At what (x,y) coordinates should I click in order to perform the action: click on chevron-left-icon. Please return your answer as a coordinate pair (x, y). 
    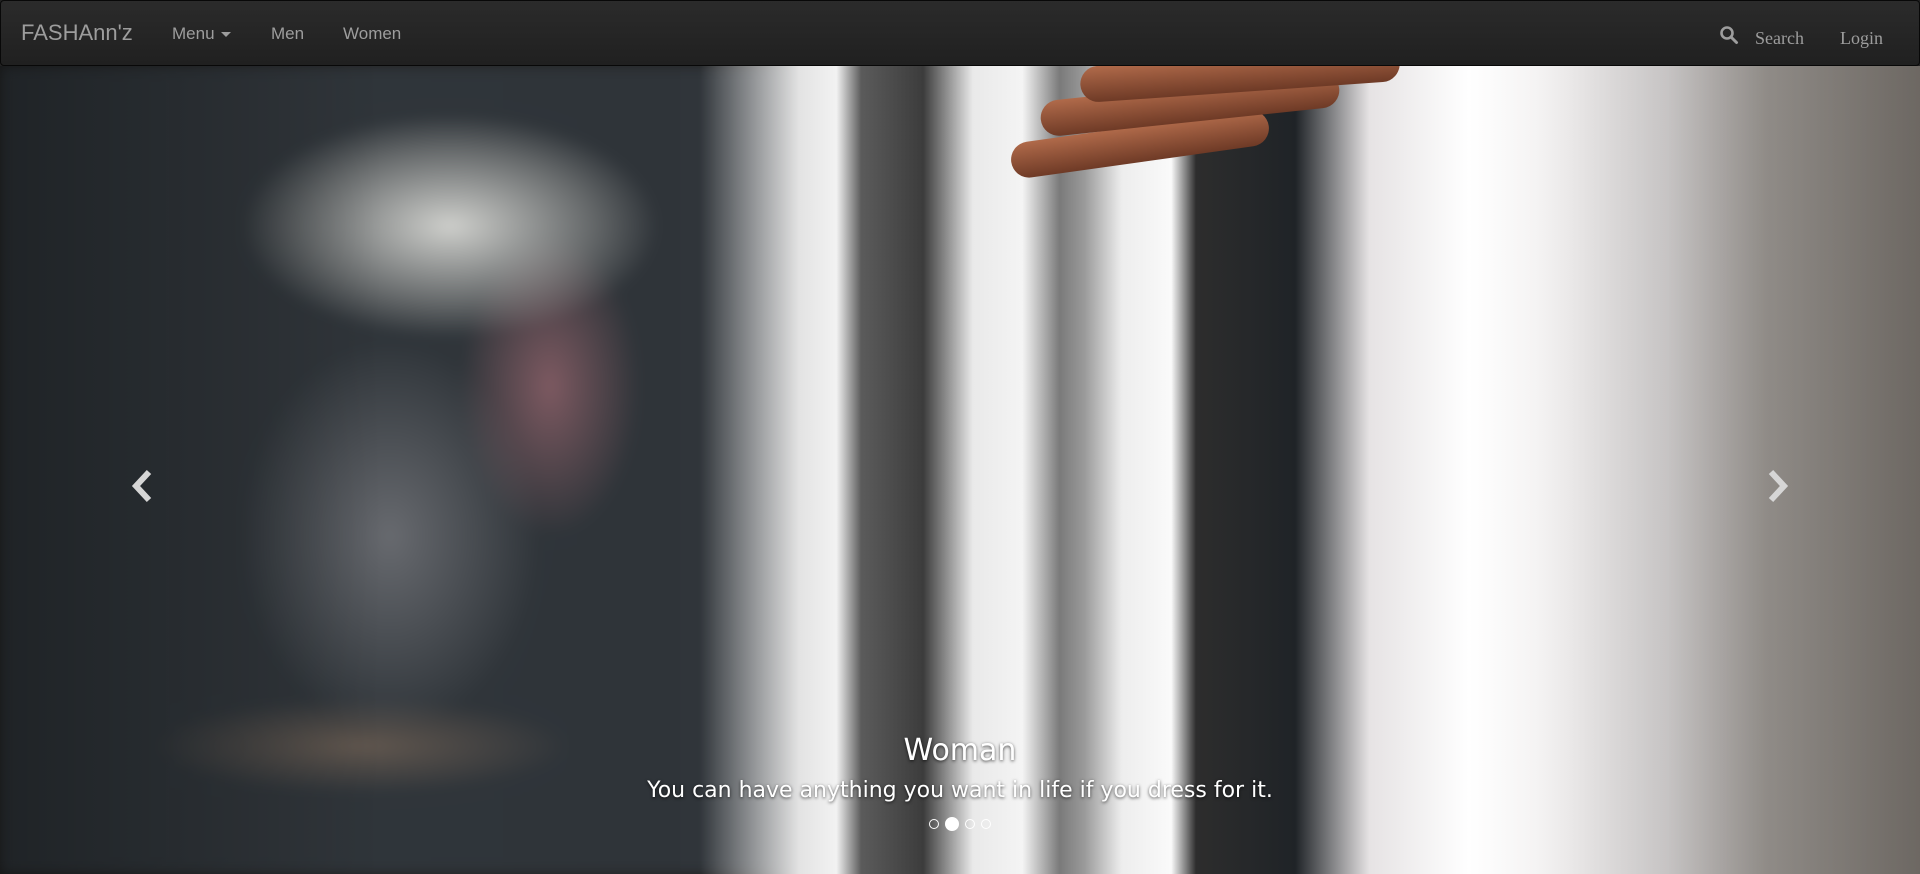
    Looking at the image, I should click on (141, 486).